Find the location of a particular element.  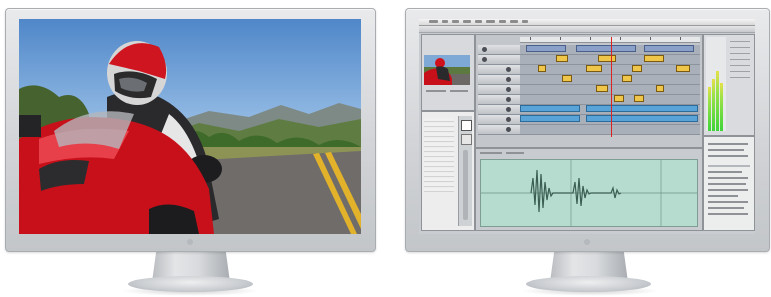

viewer-frame-thumbnail is located at coordinates (447, 70).